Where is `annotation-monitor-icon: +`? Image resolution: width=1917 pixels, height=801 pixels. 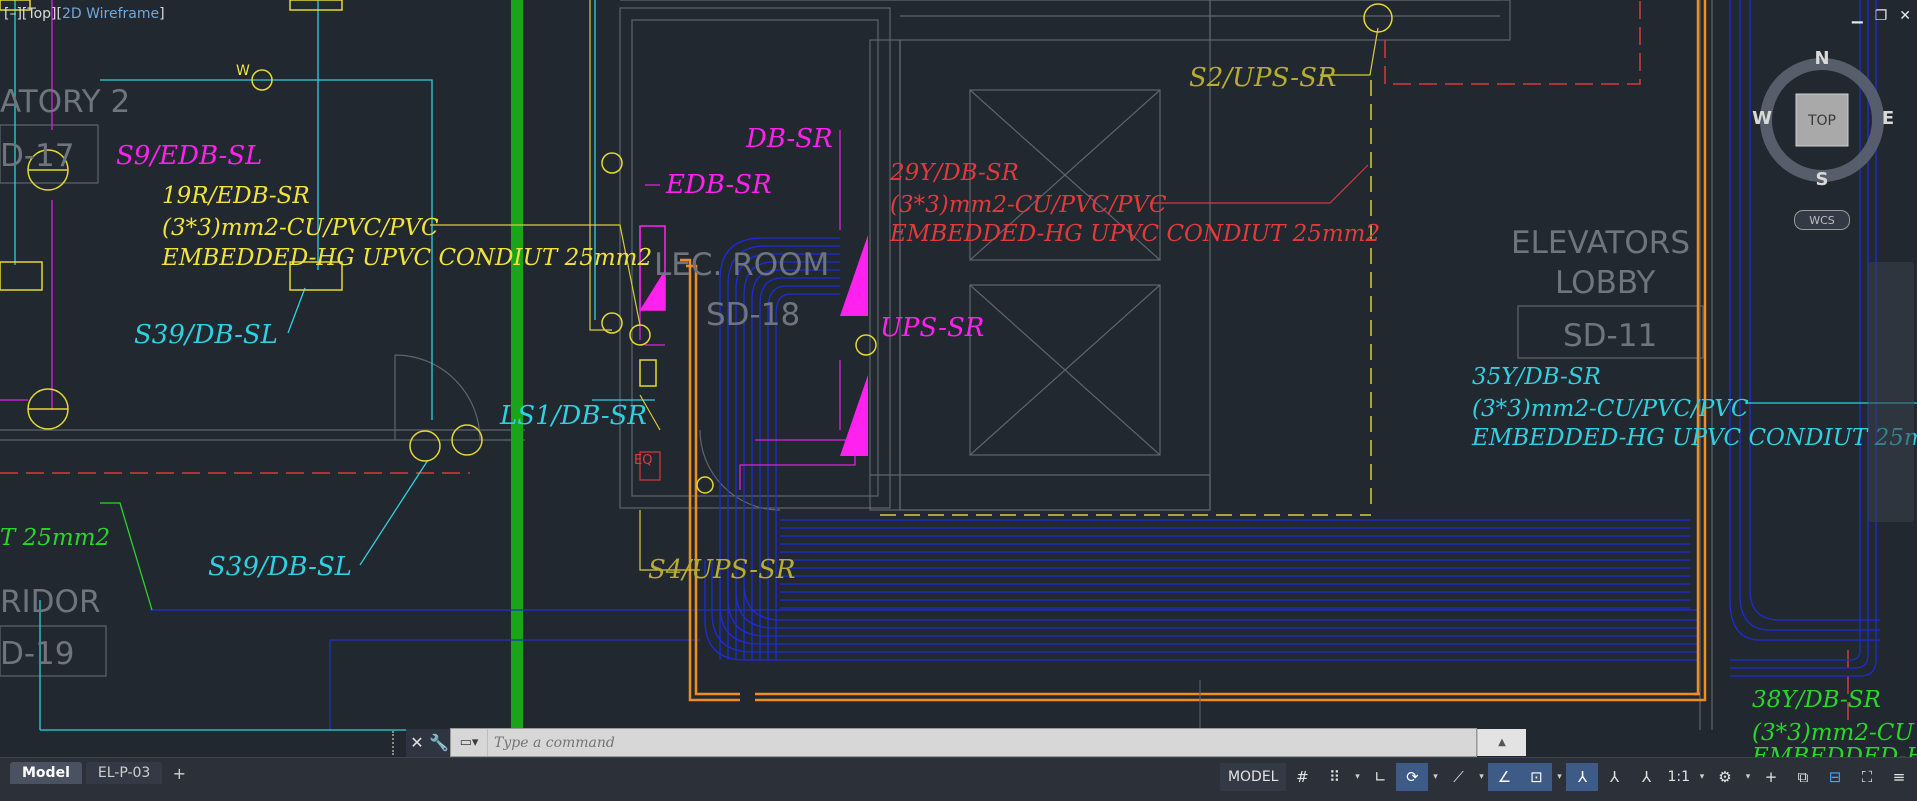 annotation-monitor-icon: + is located at coordinates (1771, 777).